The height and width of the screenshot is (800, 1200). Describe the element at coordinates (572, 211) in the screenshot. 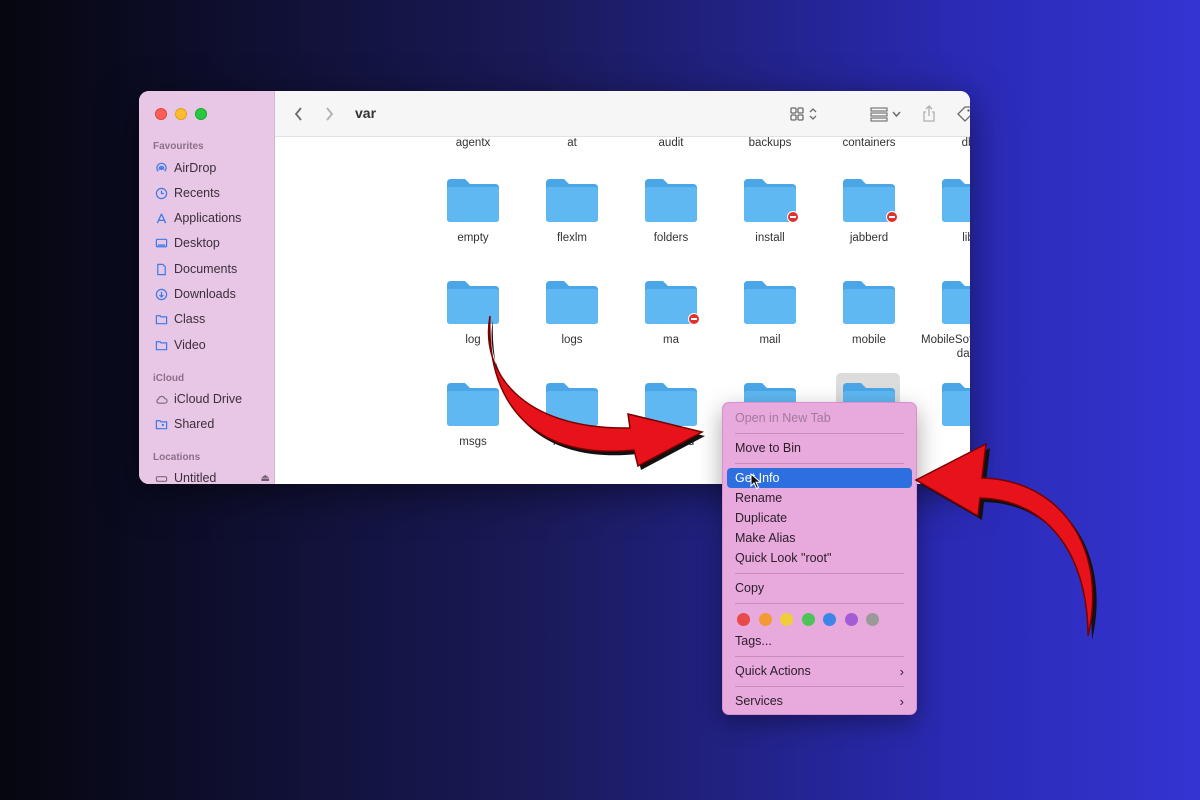

I see `folder-item: flexlm` at that location.